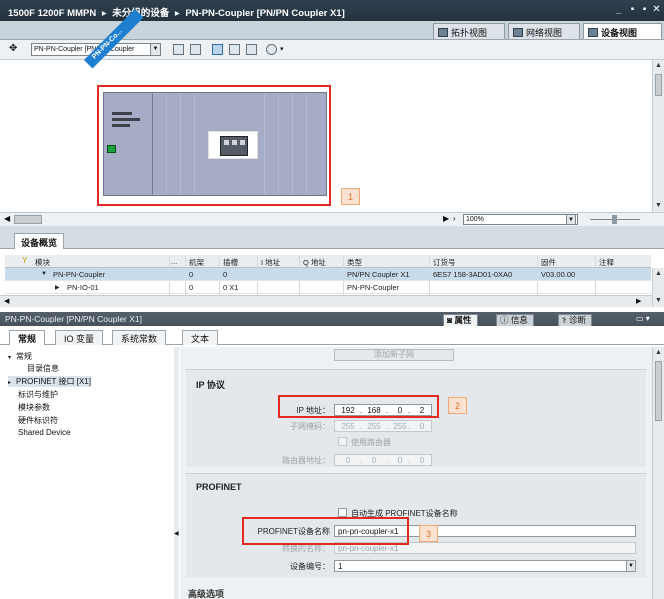 This screenshot has height=599, width=664. Describe the element at coordinates (332, 336) in the screenshot. I see `inspector-subtab-bar: 常规 IO 变量 系统常数 文本` at that location.